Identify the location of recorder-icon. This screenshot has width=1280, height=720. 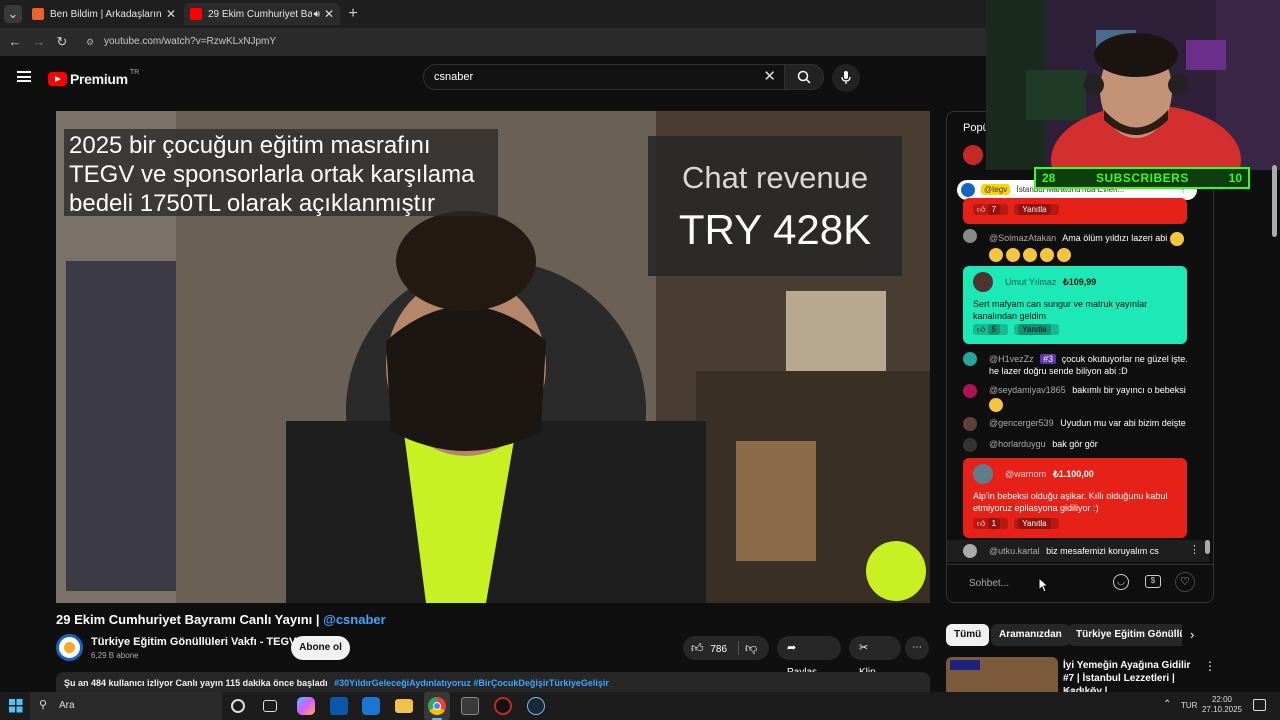
(503, 706).